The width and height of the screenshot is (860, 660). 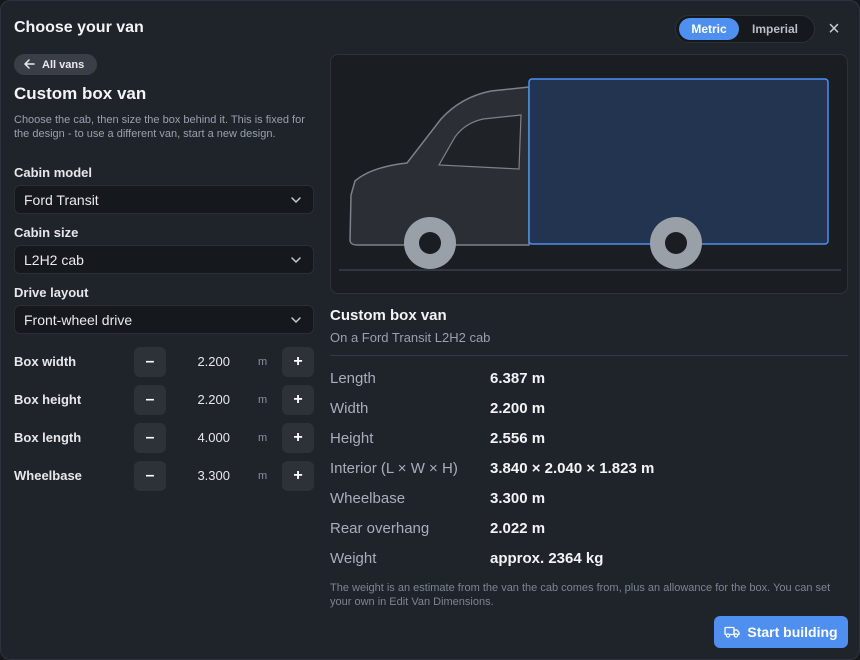 I want to click on drive-layout-value: Front-wheel drive, so click(x=78, y=319).